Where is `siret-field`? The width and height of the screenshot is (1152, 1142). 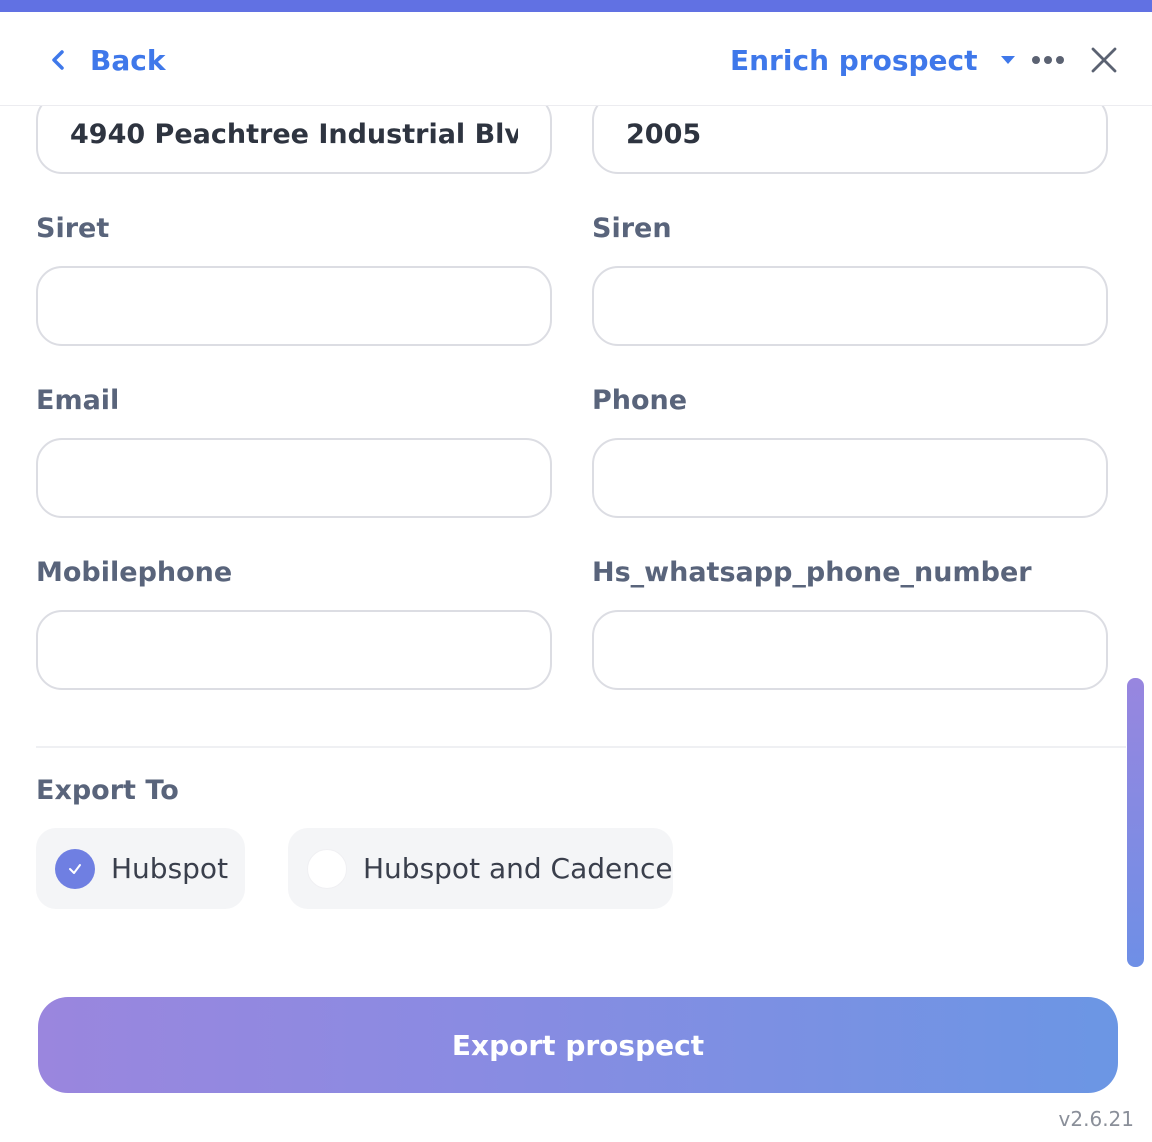
siret-field is located at coordinates (294, 306).